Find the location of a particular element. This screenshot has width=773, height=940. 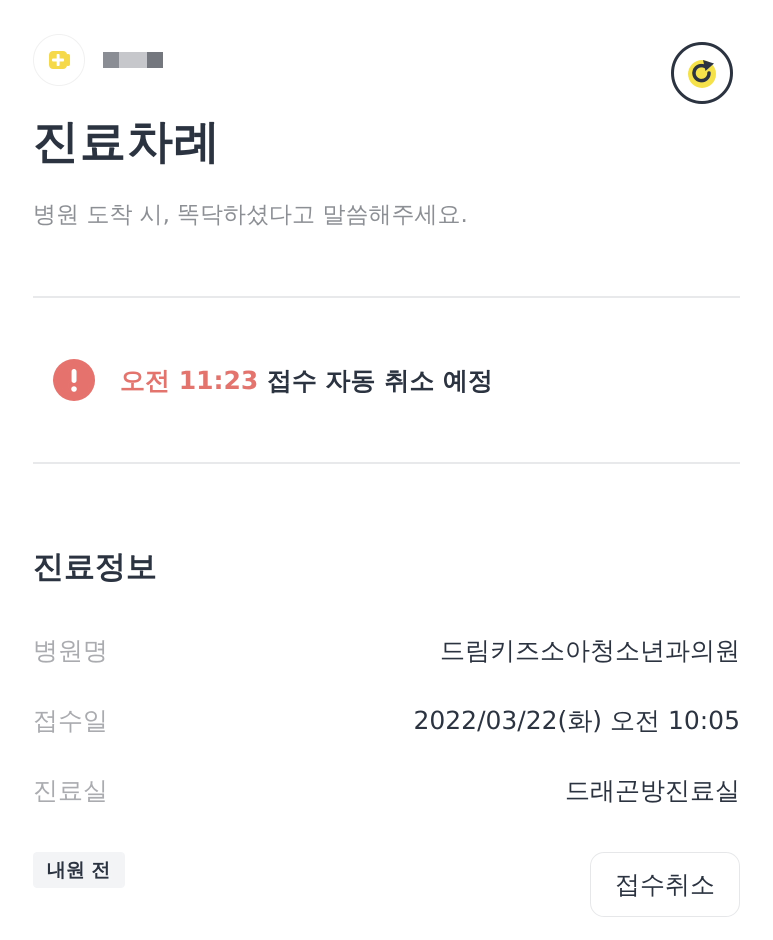

app-logo-icon is located at coordinates (59, 60).